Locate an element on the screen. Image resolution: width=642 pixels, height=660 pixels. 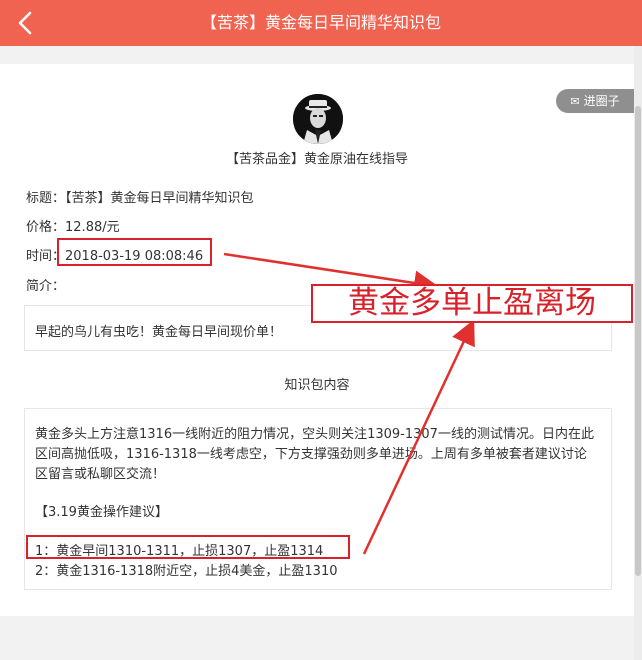
time-label: 时间： is located at coordinates (46, 256).